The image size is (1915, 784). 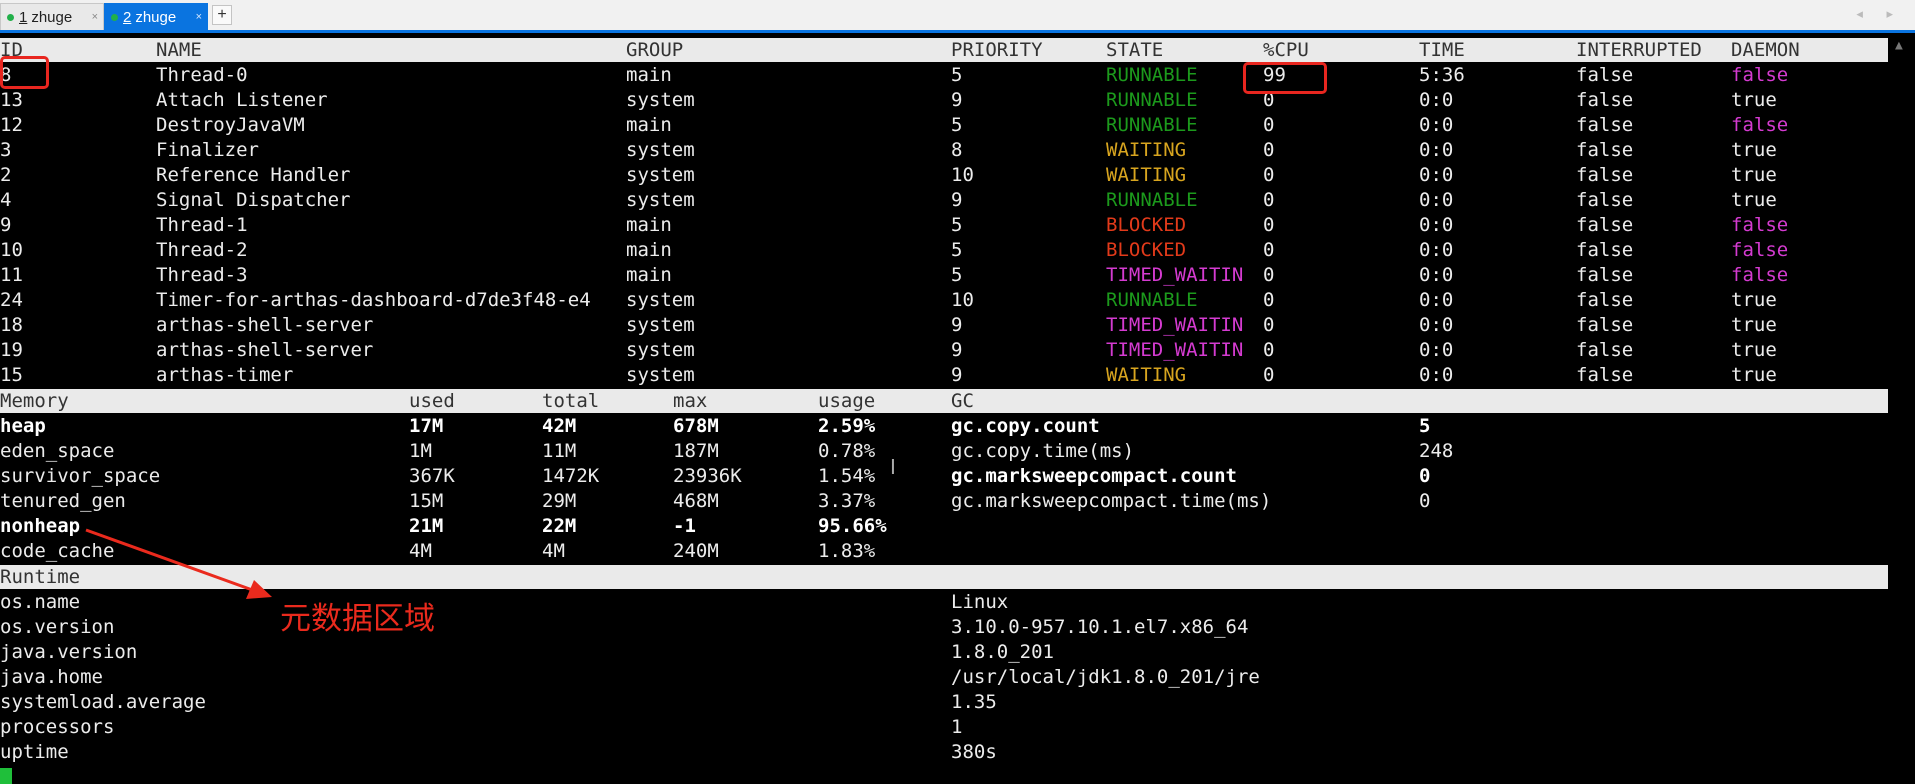 I want to click on tab-session-2: 2 zhuge ×, so click(x=156, y=16).